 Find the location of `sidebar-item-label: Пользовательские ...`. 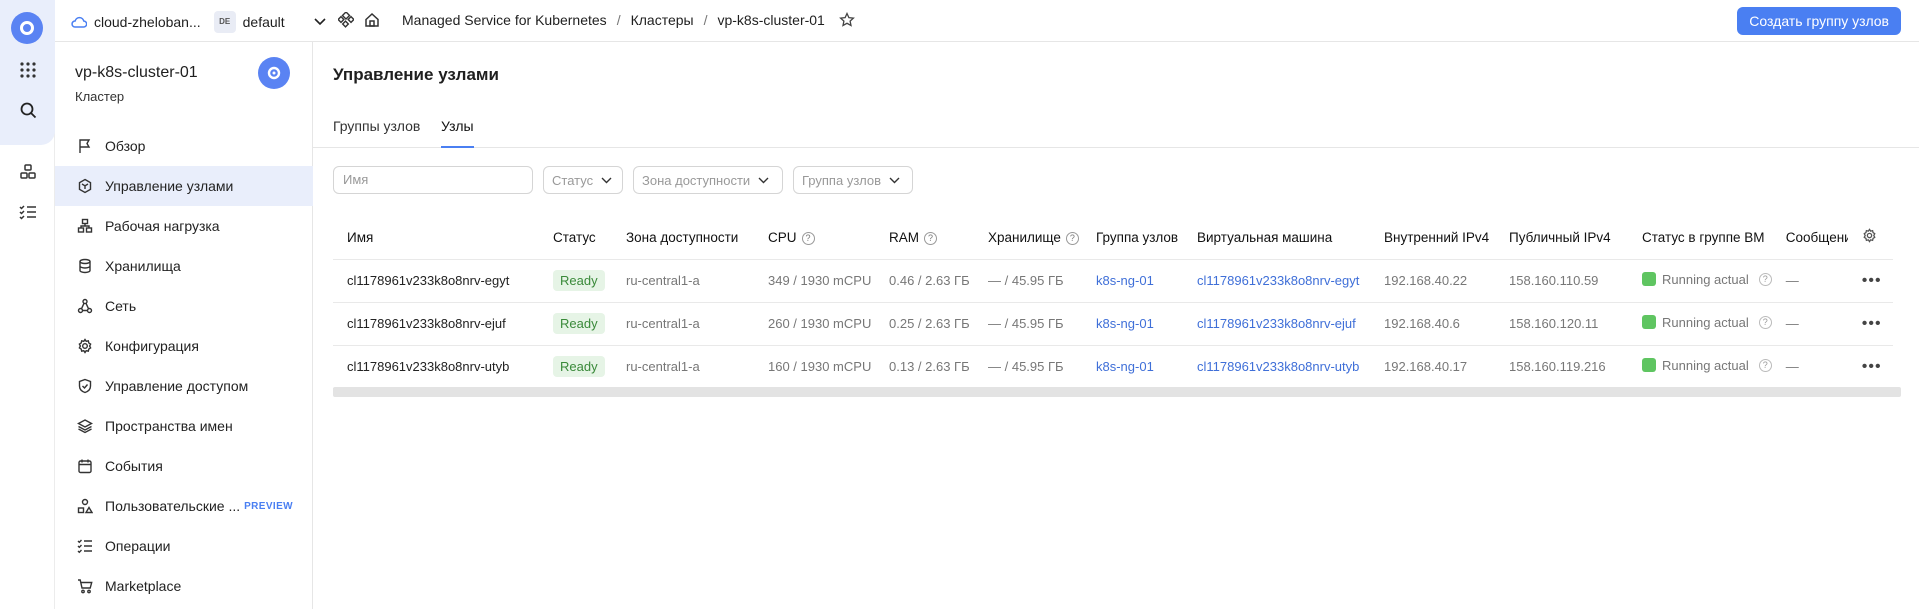

sidebar-item-label: Пользовательские ... is located at coordinates (173, 506).